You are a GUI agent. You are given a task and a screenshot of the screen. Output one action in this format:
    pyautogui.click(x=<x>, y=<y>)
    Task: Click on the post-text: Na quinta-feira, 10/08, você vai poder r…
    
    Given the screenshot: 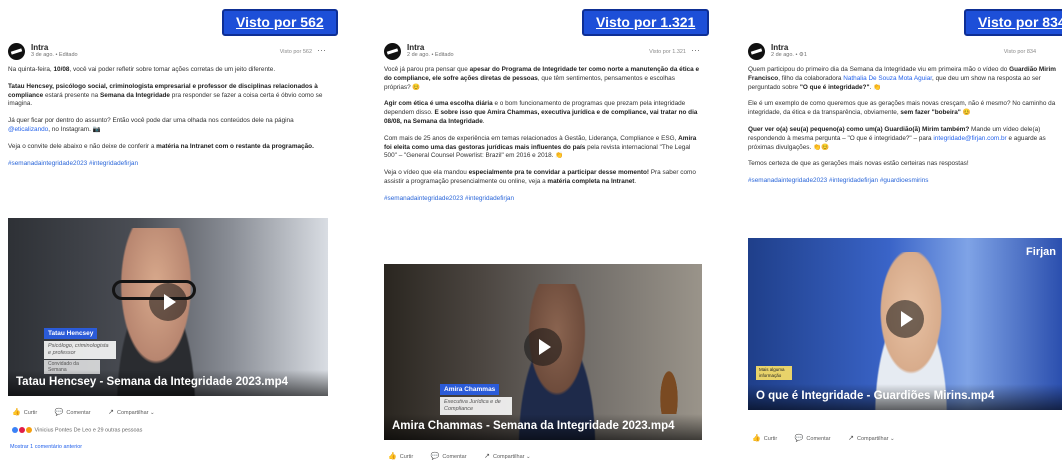 What is the action you would take?
    pyautogui.click(x=168, y=121)
    